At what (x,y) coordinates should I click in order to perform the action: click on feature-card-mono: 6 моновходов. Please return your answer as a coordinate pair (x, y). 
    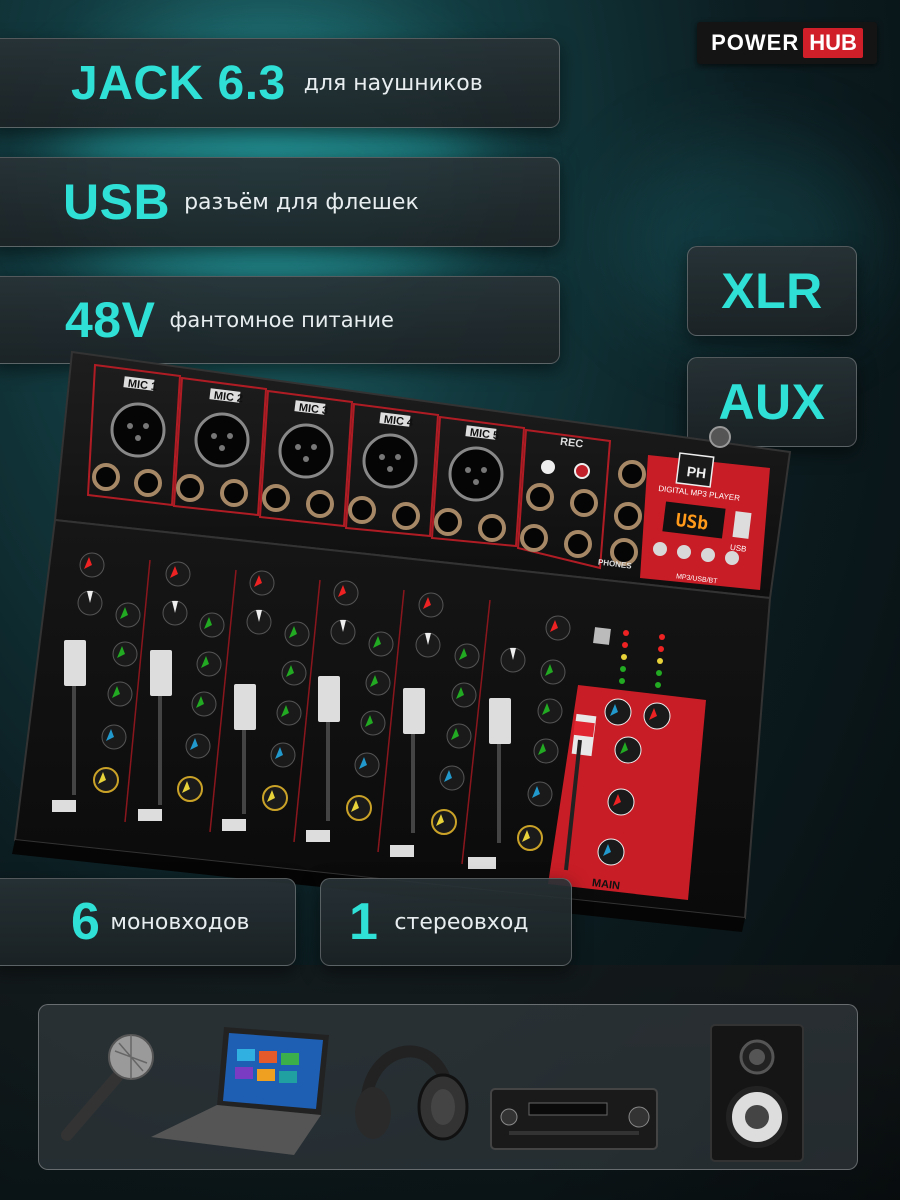
    Looking at the image, I should click on (148, 922).